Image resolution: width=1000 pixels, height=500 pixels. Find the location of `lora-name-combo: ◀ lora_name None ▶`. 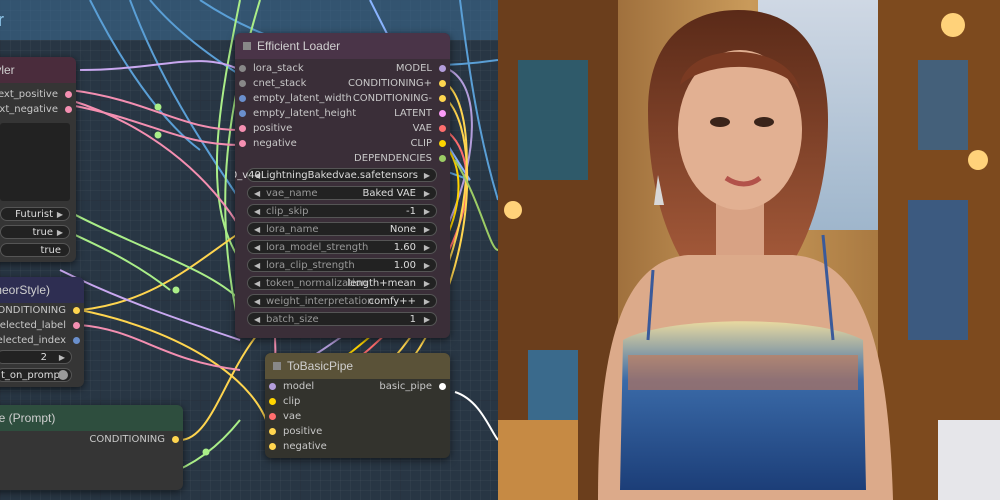

lora-name-combo: ◀ lora_name None ▶ is located at coordinates (342, 229).